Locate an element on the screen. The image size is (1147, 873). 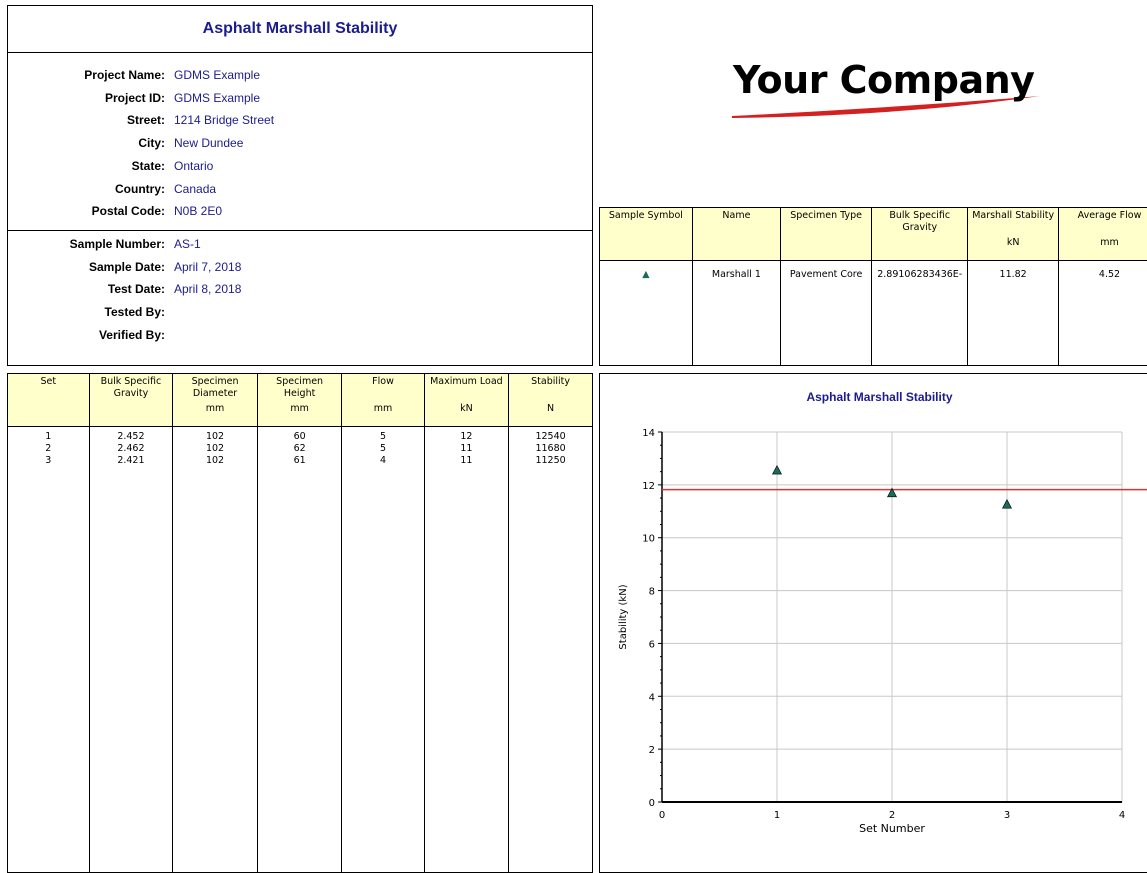
report-title: Asphalt Marshall Stability is located at coordinates (300, 29).